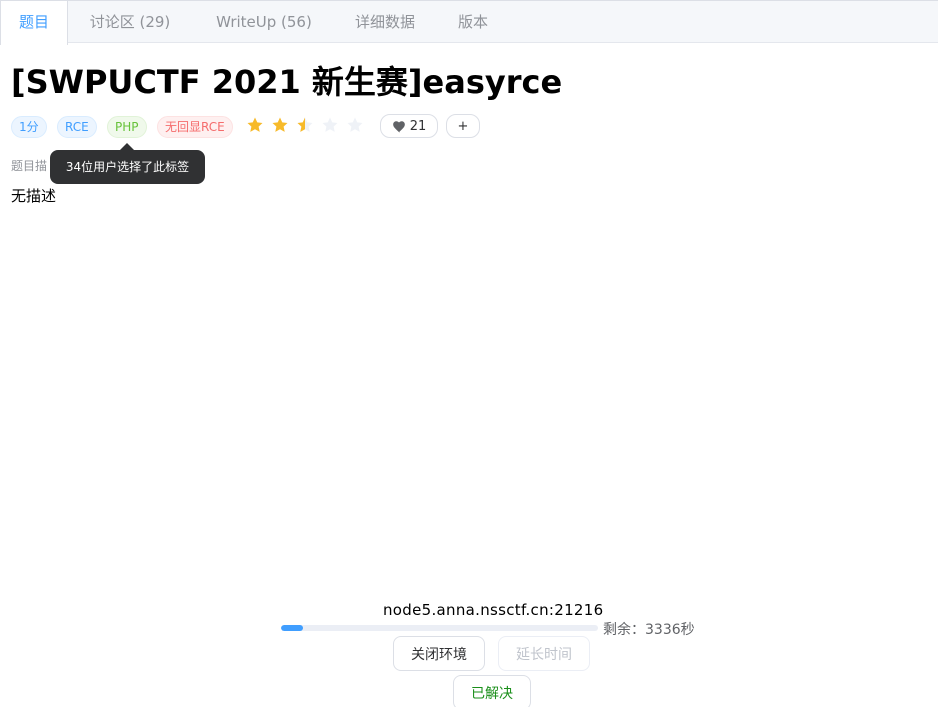 The height and width of the screenshot is (707, 938). I want to click on tag-no-echo-rce: 无回显RCE, so click(195, 127).